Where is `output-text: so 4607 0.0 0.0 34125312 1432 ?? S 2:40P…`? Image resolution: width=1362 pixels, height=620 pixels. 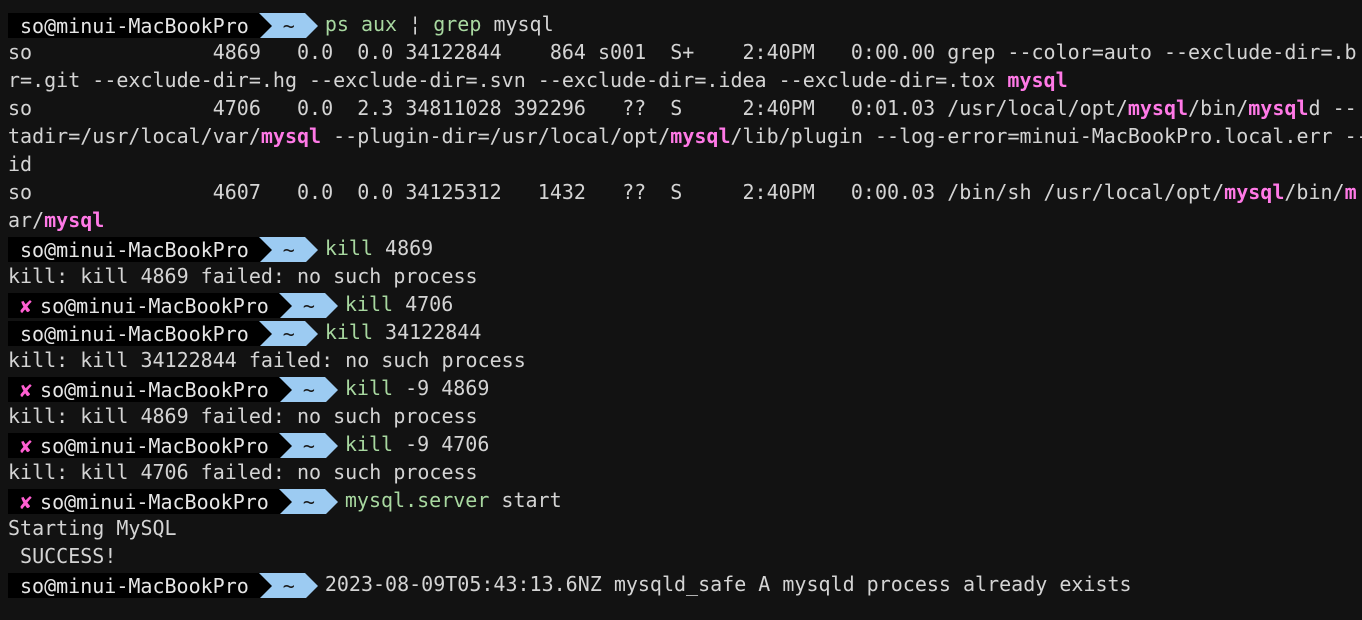 output-text: so 4607 0.0 0.0 34125312 1432 ?? S 2:40P… is located at coordinates (616, 192).